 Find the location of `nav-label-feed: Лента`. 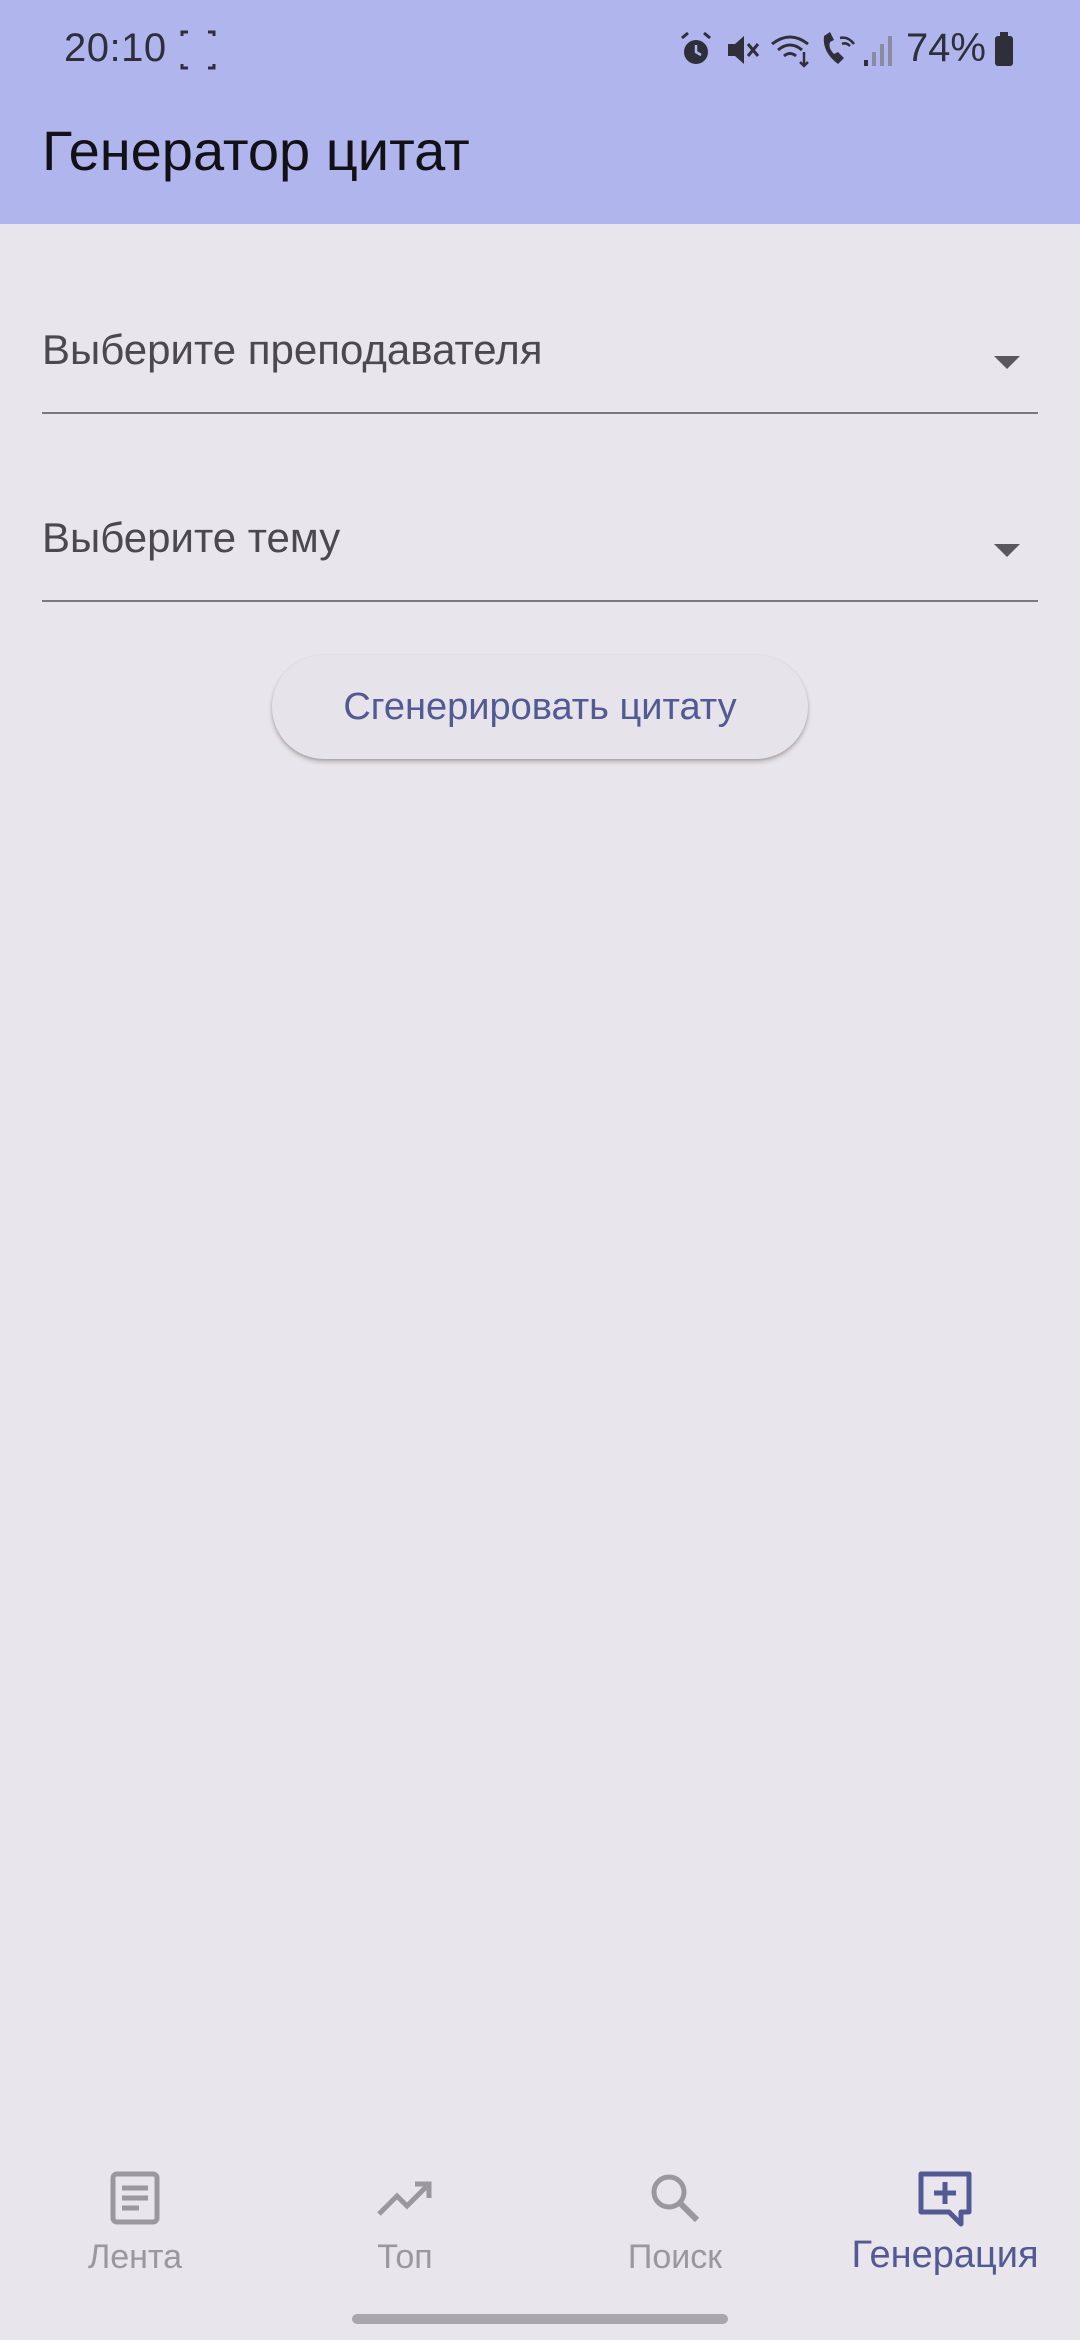

nav-label-feed: Лента is located at coordinates (135, 2257).